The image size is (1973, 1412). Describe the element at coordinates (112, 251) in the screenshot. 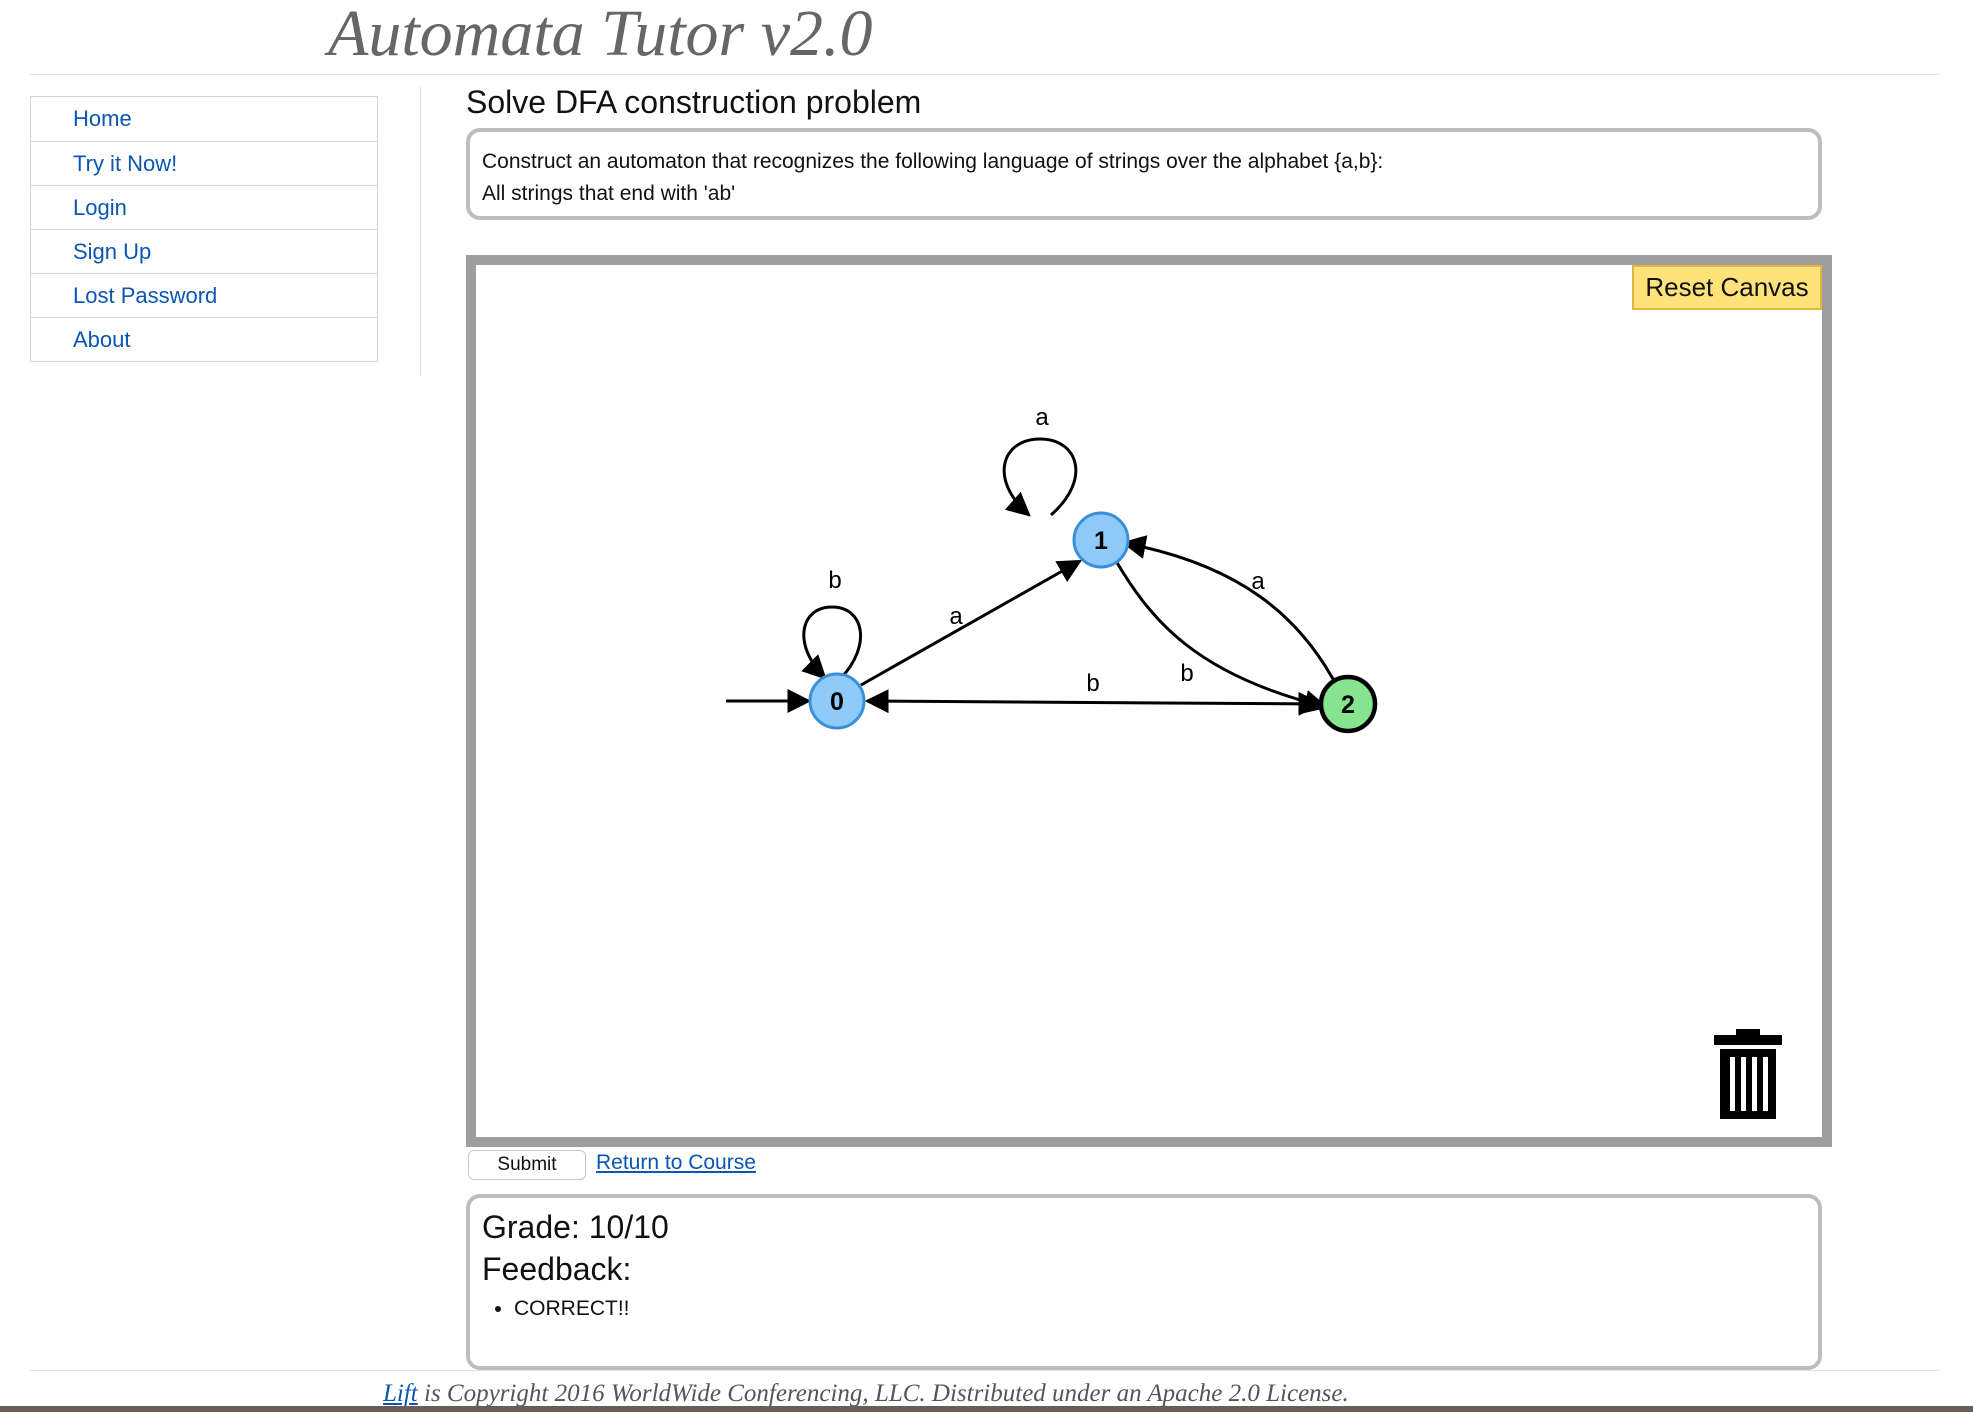

I see `sidebar-link-sign-up: Sign Up` at that location.